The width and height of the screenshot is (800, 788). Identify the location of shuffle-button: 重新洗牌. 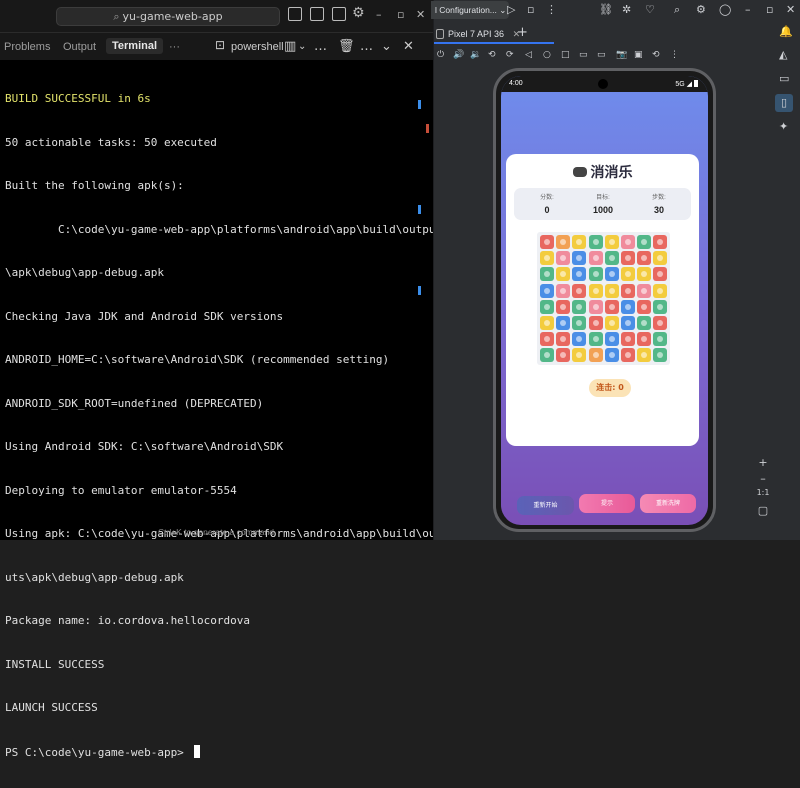
(668, 503).